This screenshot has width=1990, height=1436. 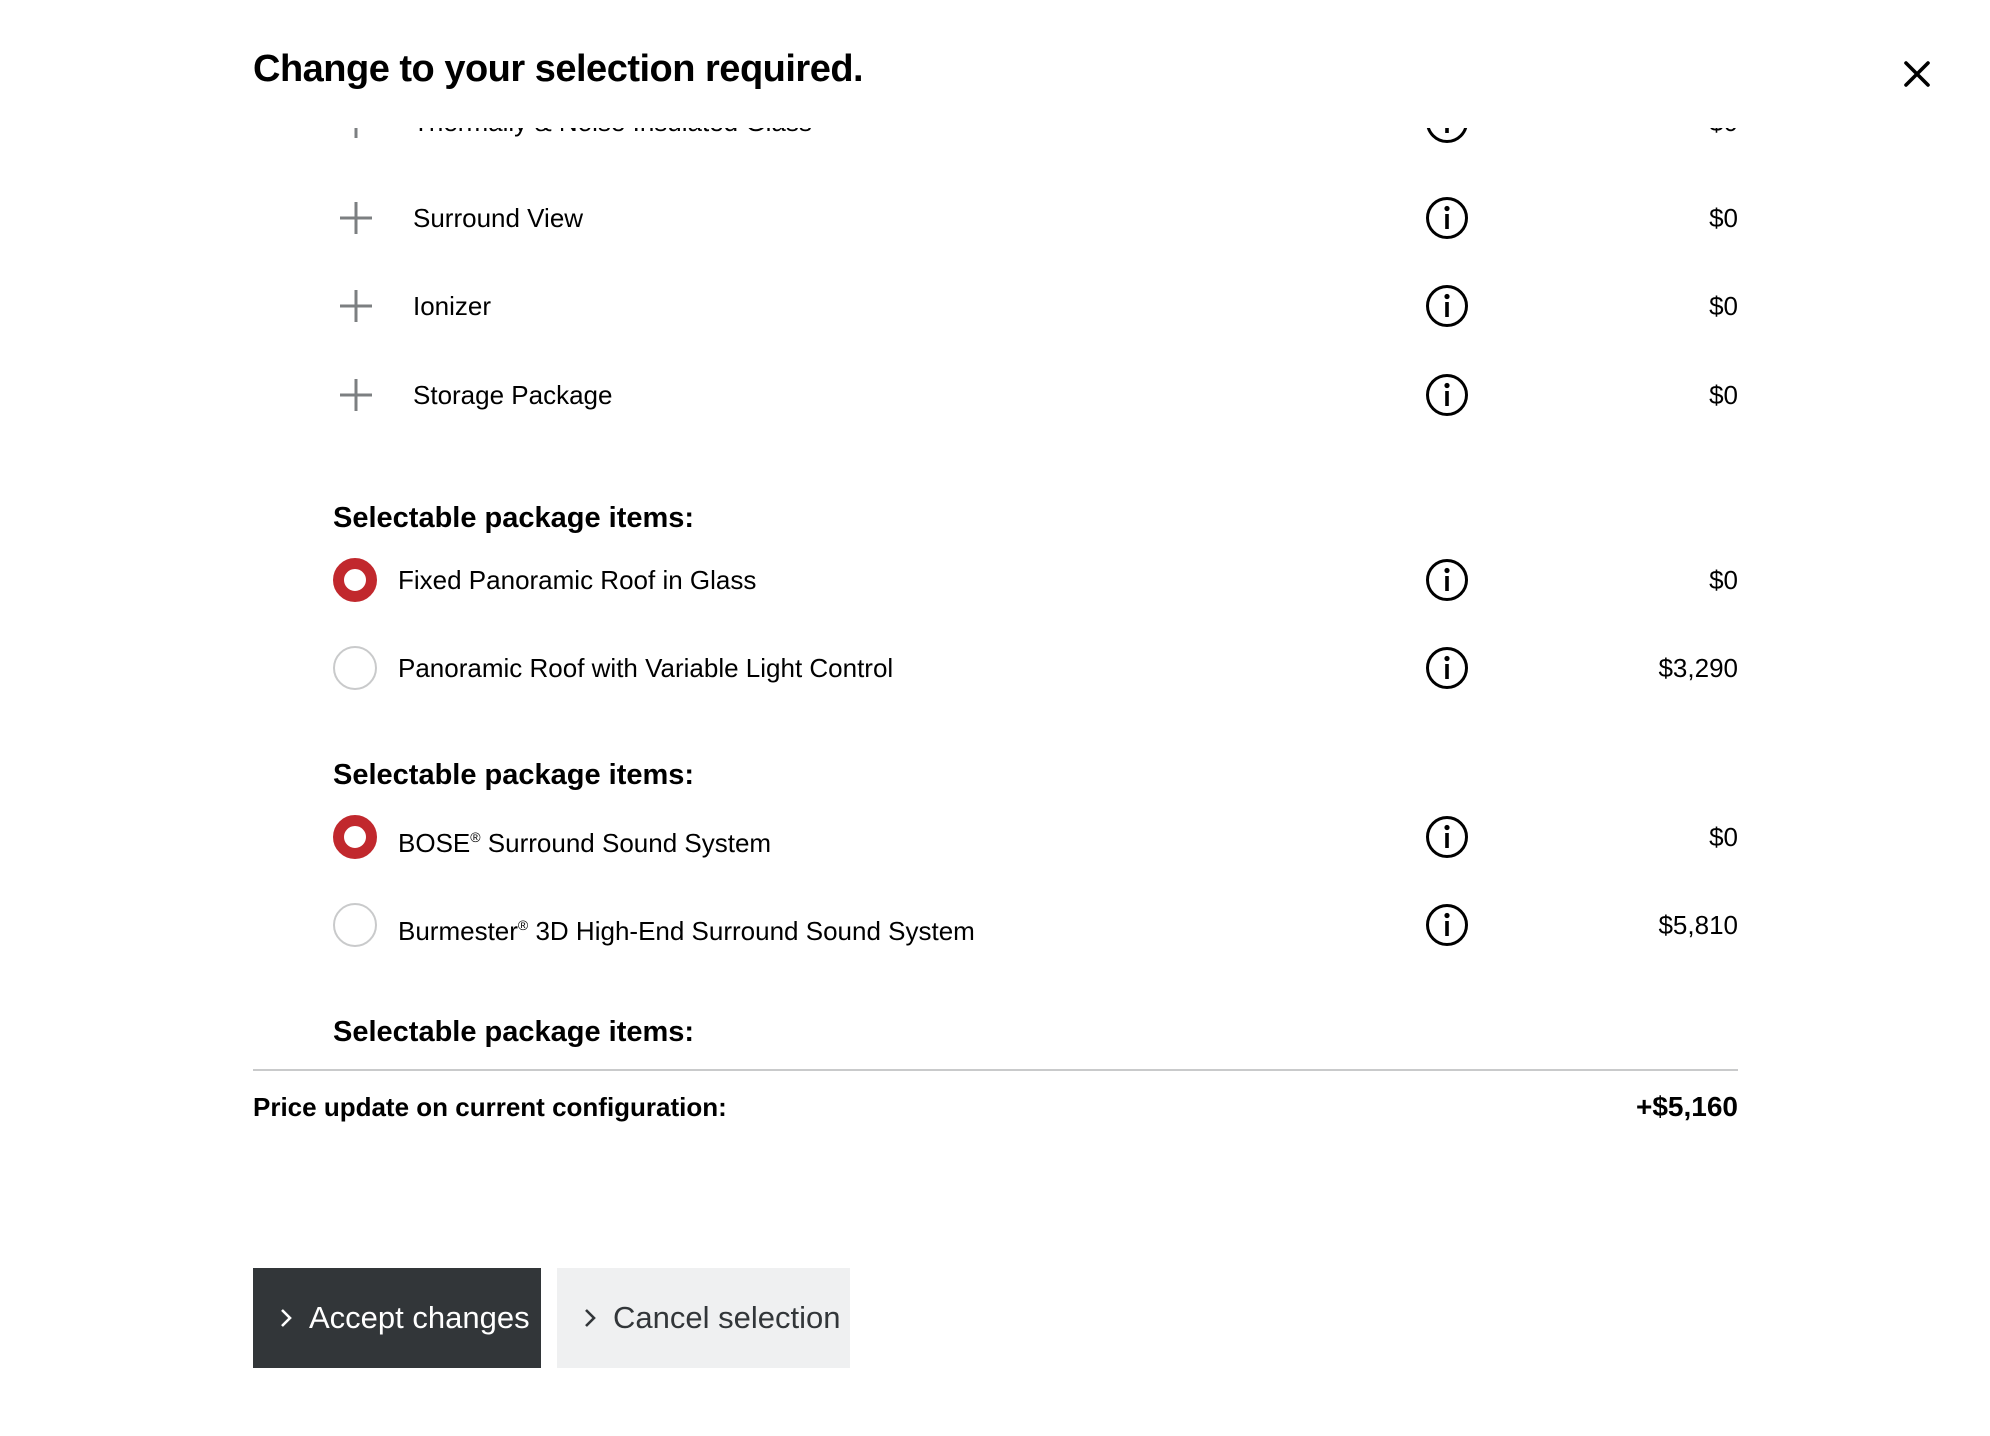 What do you see at coordinates (1687, 1106) in the screenshot?
I see `price-update-value: +$5,160` at bounding box center [1687, 1106].